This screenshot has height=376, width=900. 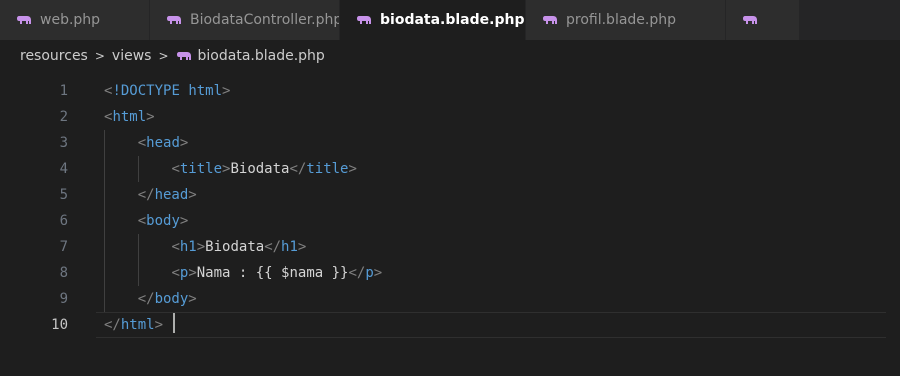 I want to click on tab-overflow, so click(x=763, y=20).